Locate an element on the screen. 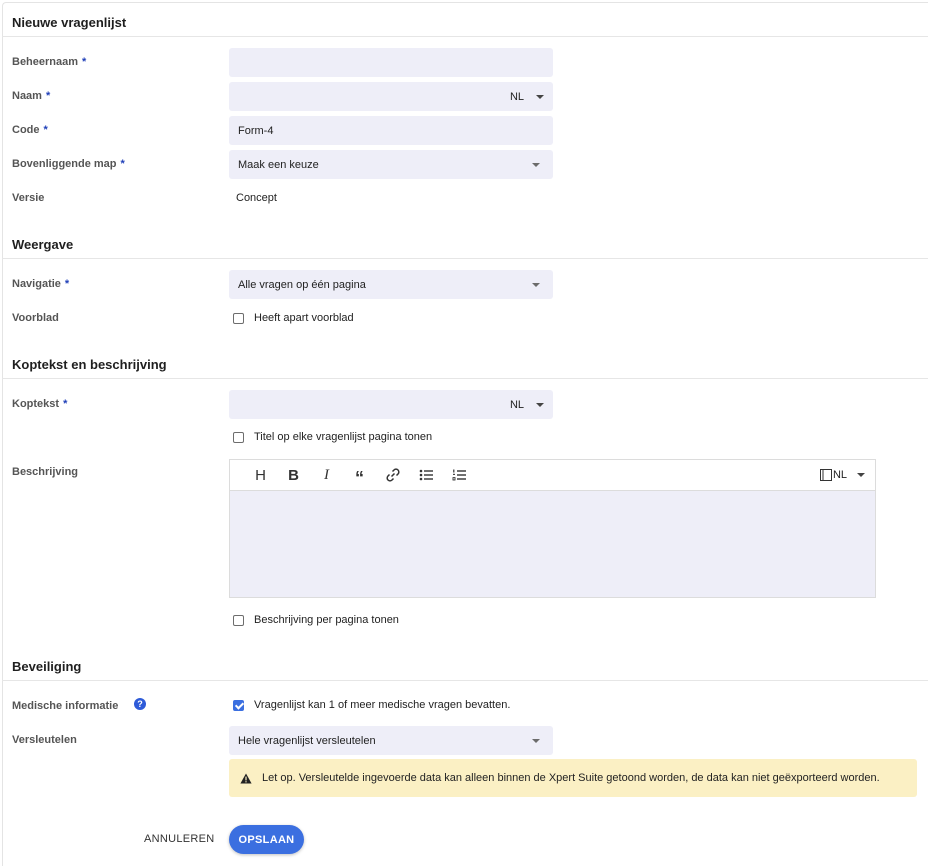 The width and height of the screenshot is (928, 866). cancel-button: ANNULEREN is located at coordinates (179, 839).